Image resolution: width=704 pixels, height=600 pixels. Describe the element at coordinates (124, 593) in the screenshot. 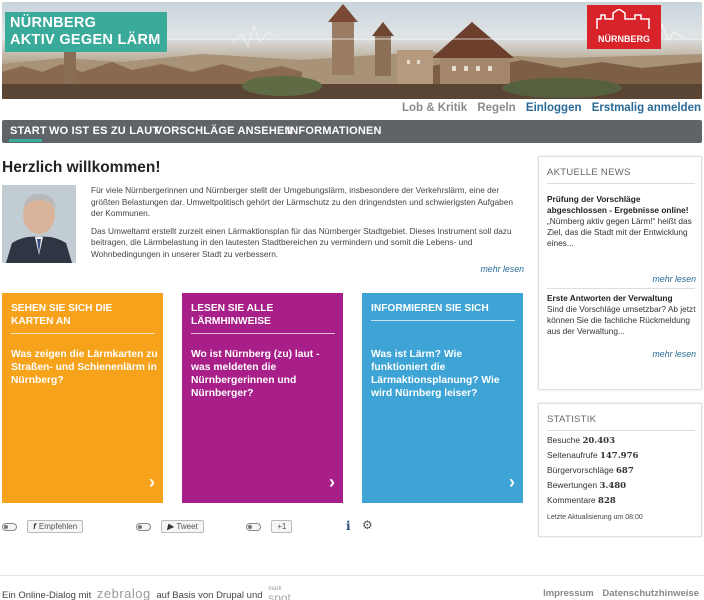

I see `zebralog-logo: zebralog` at that location.